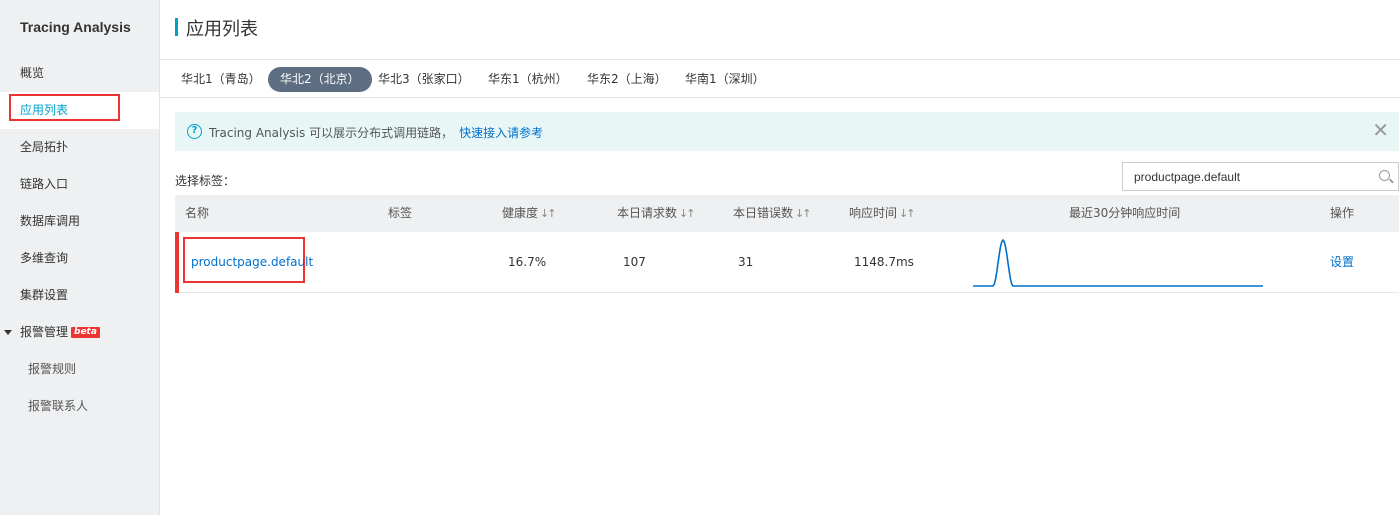  I want to click on tab-region-zhangjiakou: 华北3（张家口）, so click(424, 79).